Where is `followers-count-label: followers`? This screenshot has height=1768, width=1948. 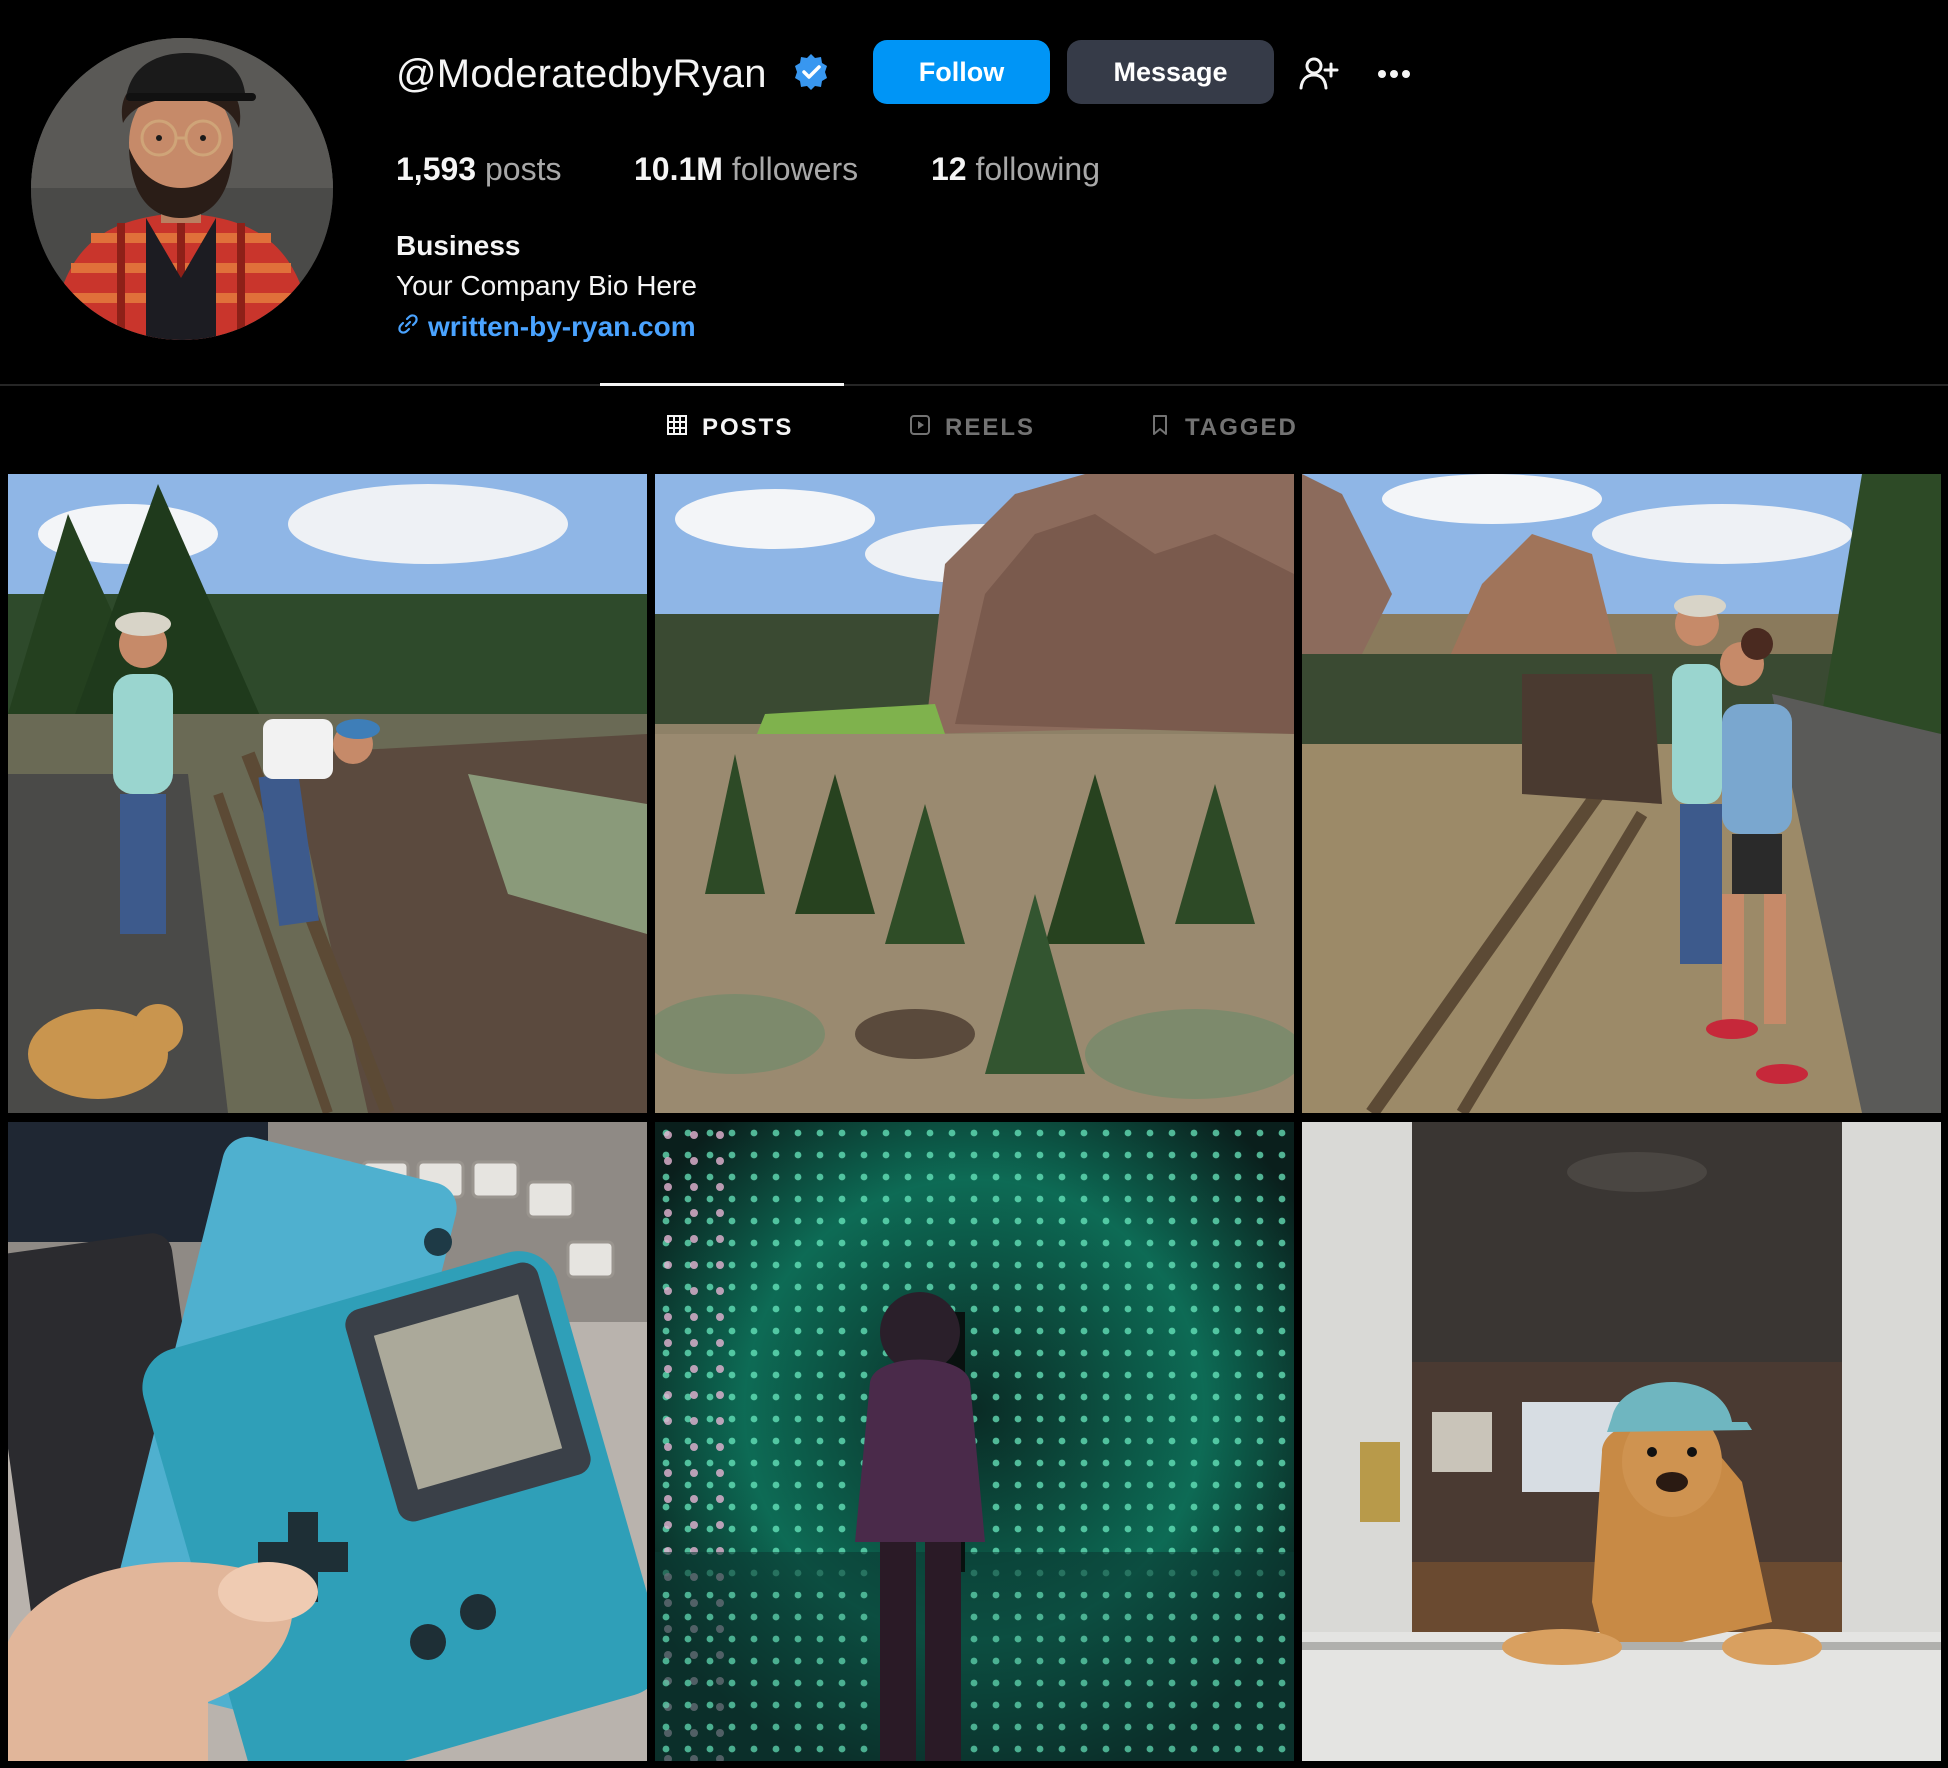 followers-count-label: followers is located at coordinates (795, 169).